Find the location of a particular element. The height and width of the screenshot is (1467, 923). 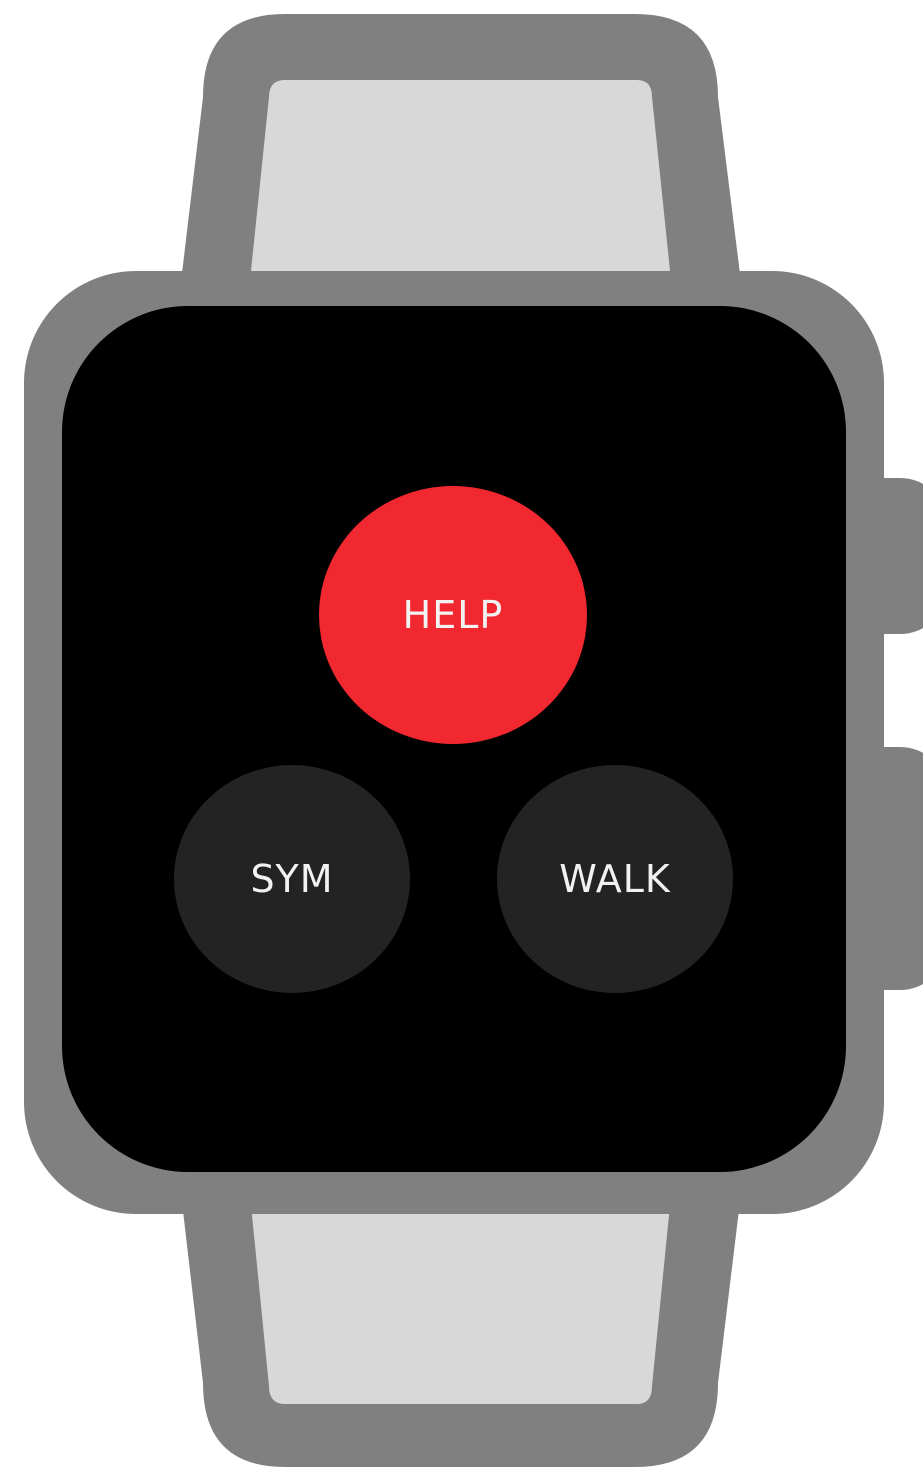

walk-button-label: WALK is located at coordinates (615, 879).